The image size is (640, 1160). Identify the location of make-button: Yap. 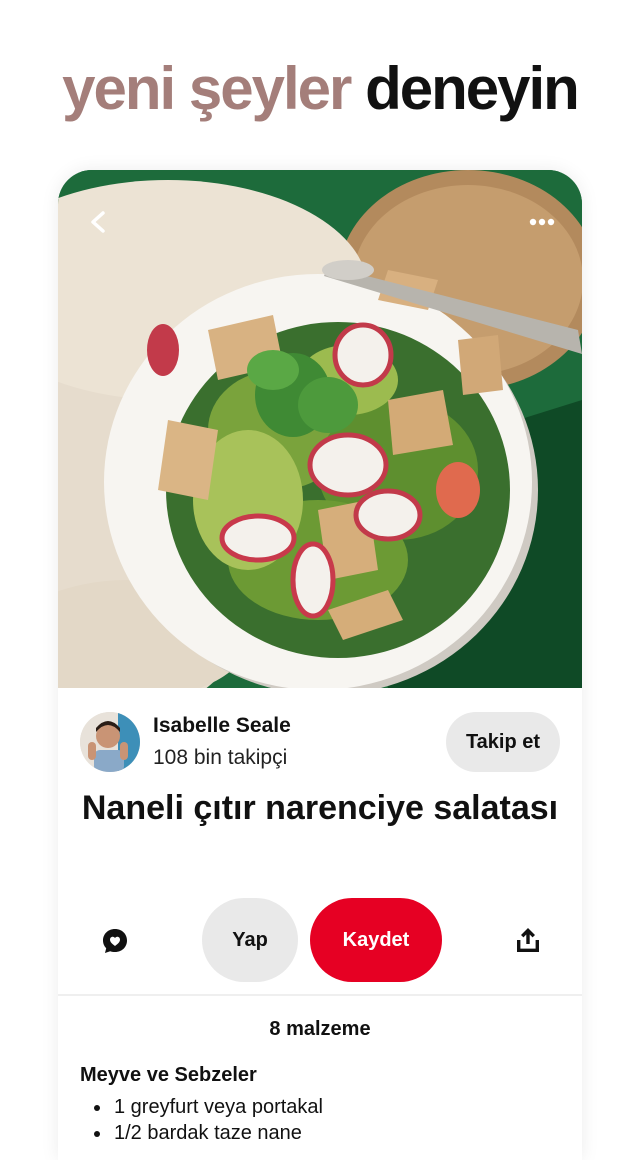
(250, 940).